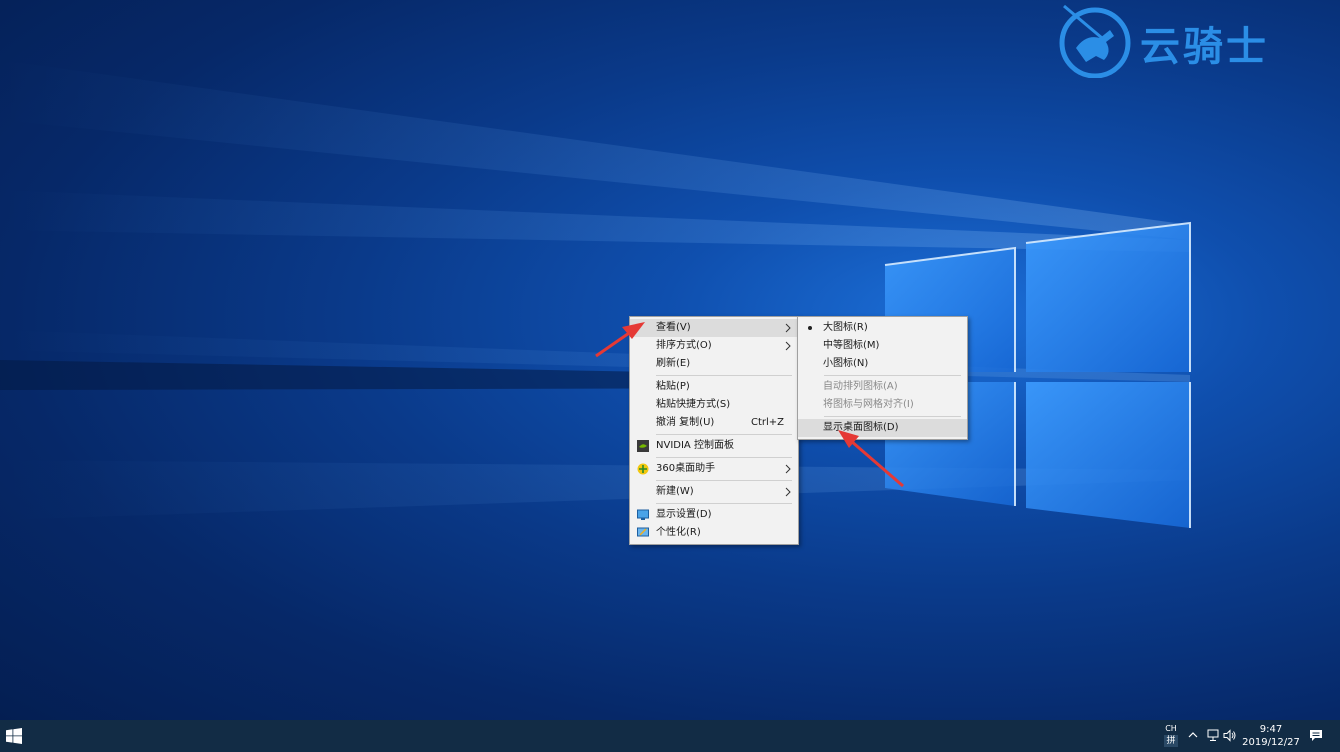 This screenshot has width=1340, height=752. What do you see at coordinates (1213, 735) in the screenshot?
I see `network-icon` at bounding box center [1213, 735].